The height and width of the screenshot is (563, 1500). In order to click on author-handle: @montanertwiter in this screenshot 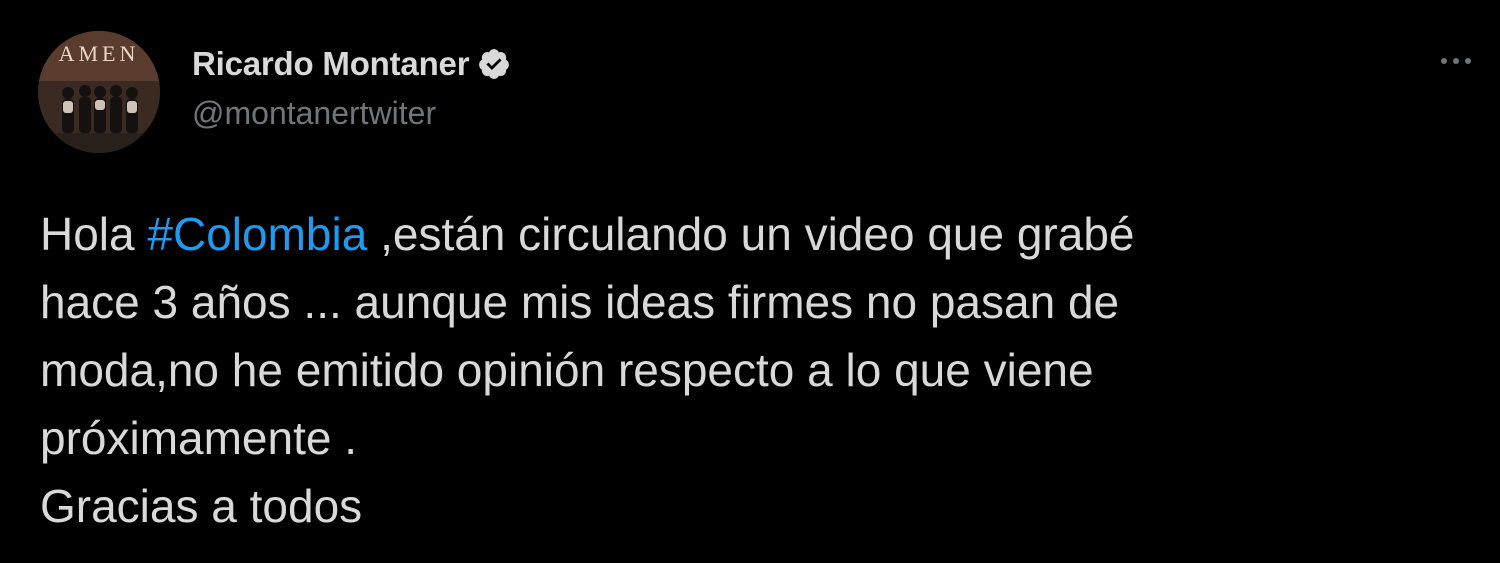, I will do `click(314, 113)`.